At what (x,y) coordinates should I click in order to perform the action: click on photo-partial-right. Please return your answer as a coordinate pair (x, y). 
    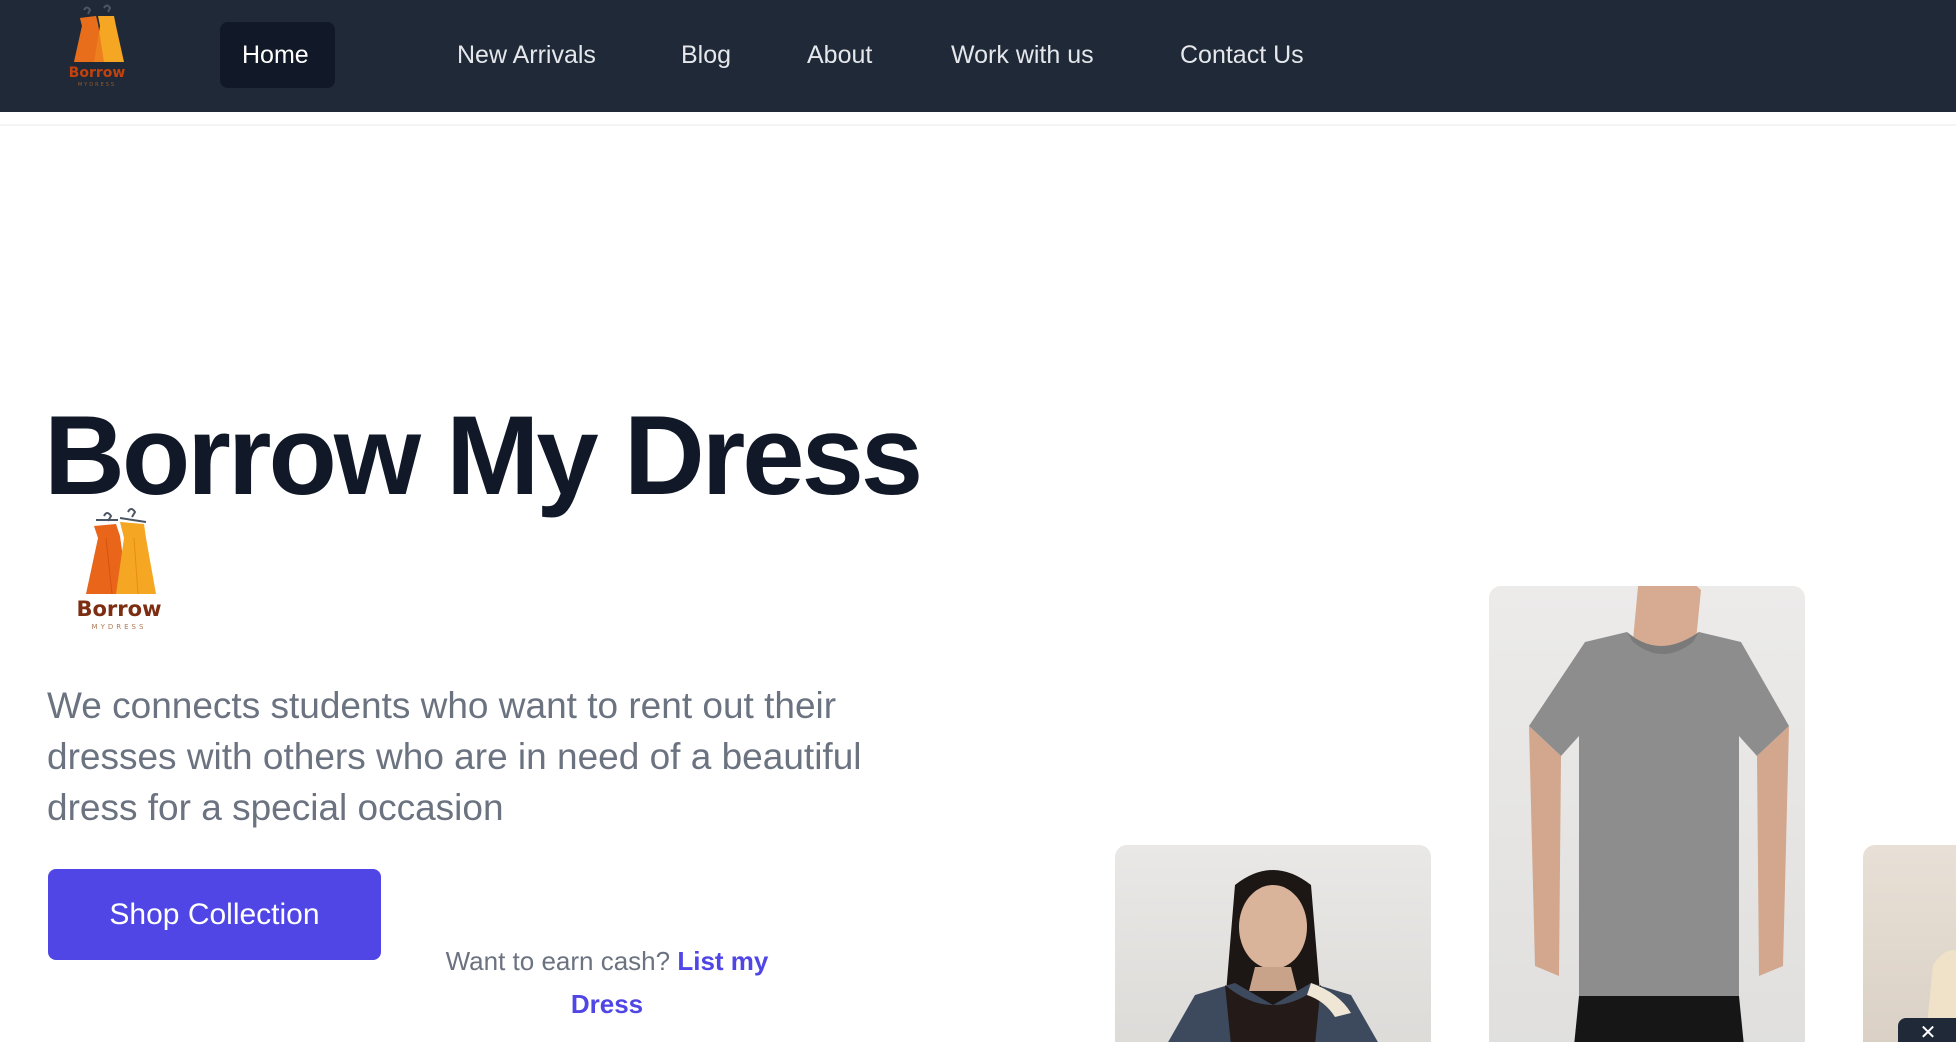
    Looking at the image, I should click on (1909, 943).